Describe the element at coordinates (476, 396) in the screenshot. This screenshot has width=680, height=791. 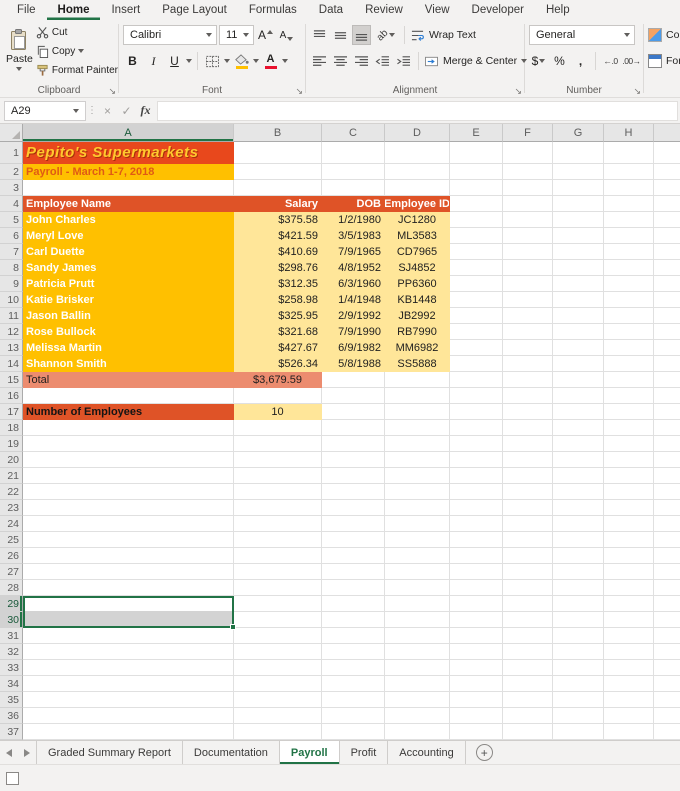
I see `cell-e16` at that location.